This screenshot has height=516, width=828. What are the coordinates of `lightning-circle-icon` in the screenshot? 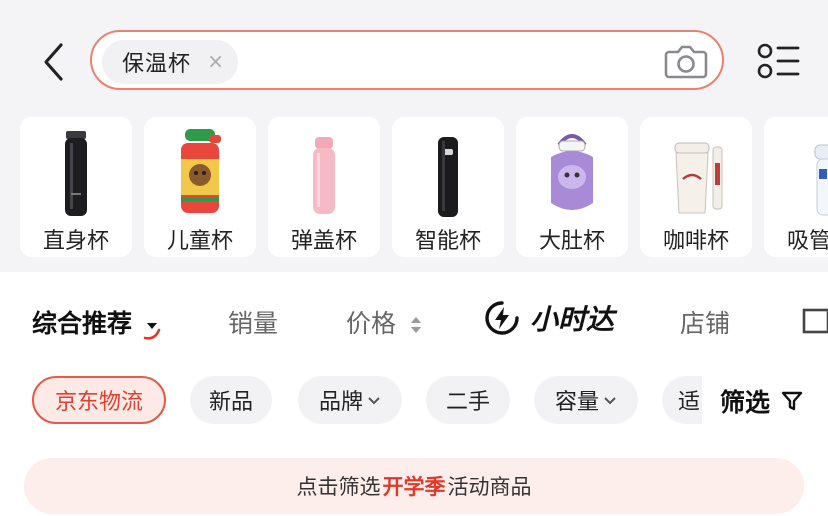 It's located at (502, 318).